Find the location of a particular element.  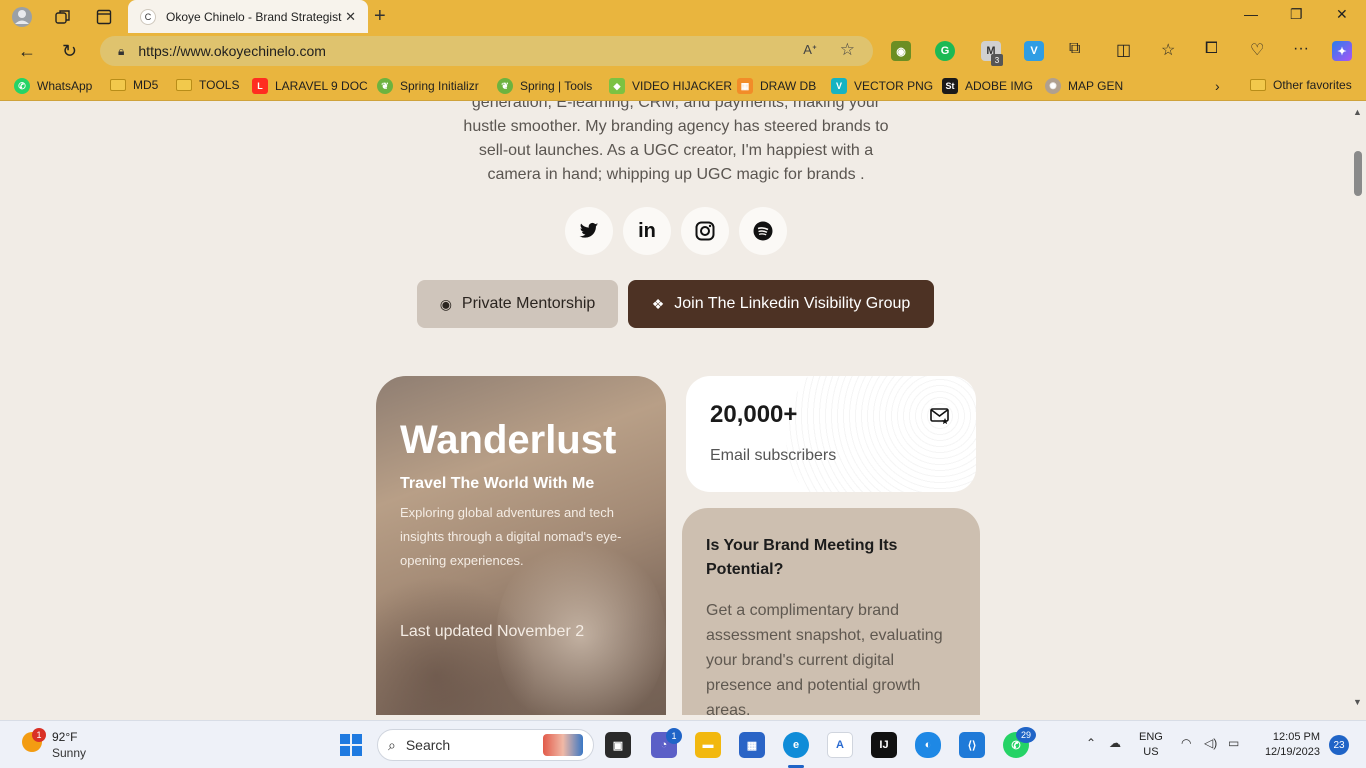

scroll-up-icon: ▲ is located at coordinates (1357, 112).